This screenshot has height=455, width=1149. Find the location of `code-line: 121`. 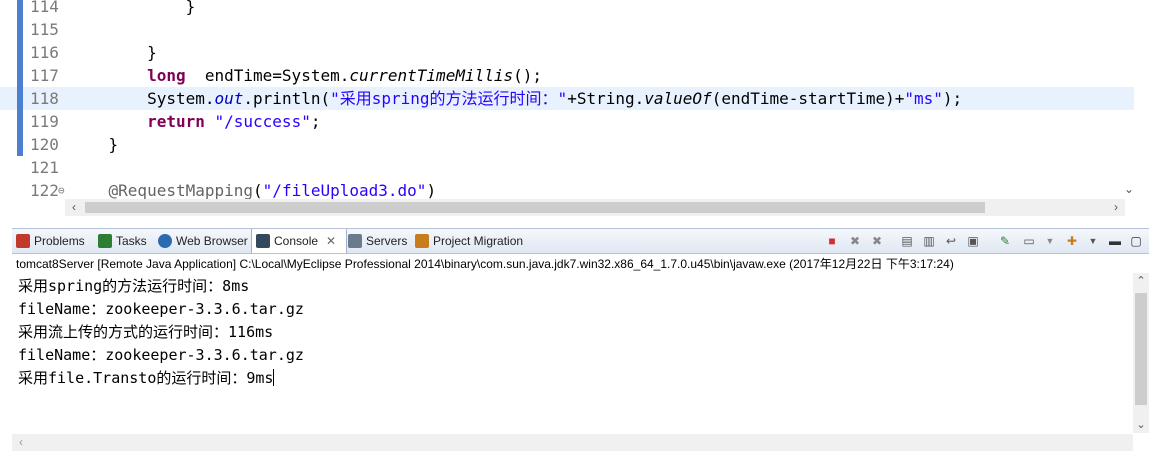

code-line: 121 is located at coordinates (567, 167).